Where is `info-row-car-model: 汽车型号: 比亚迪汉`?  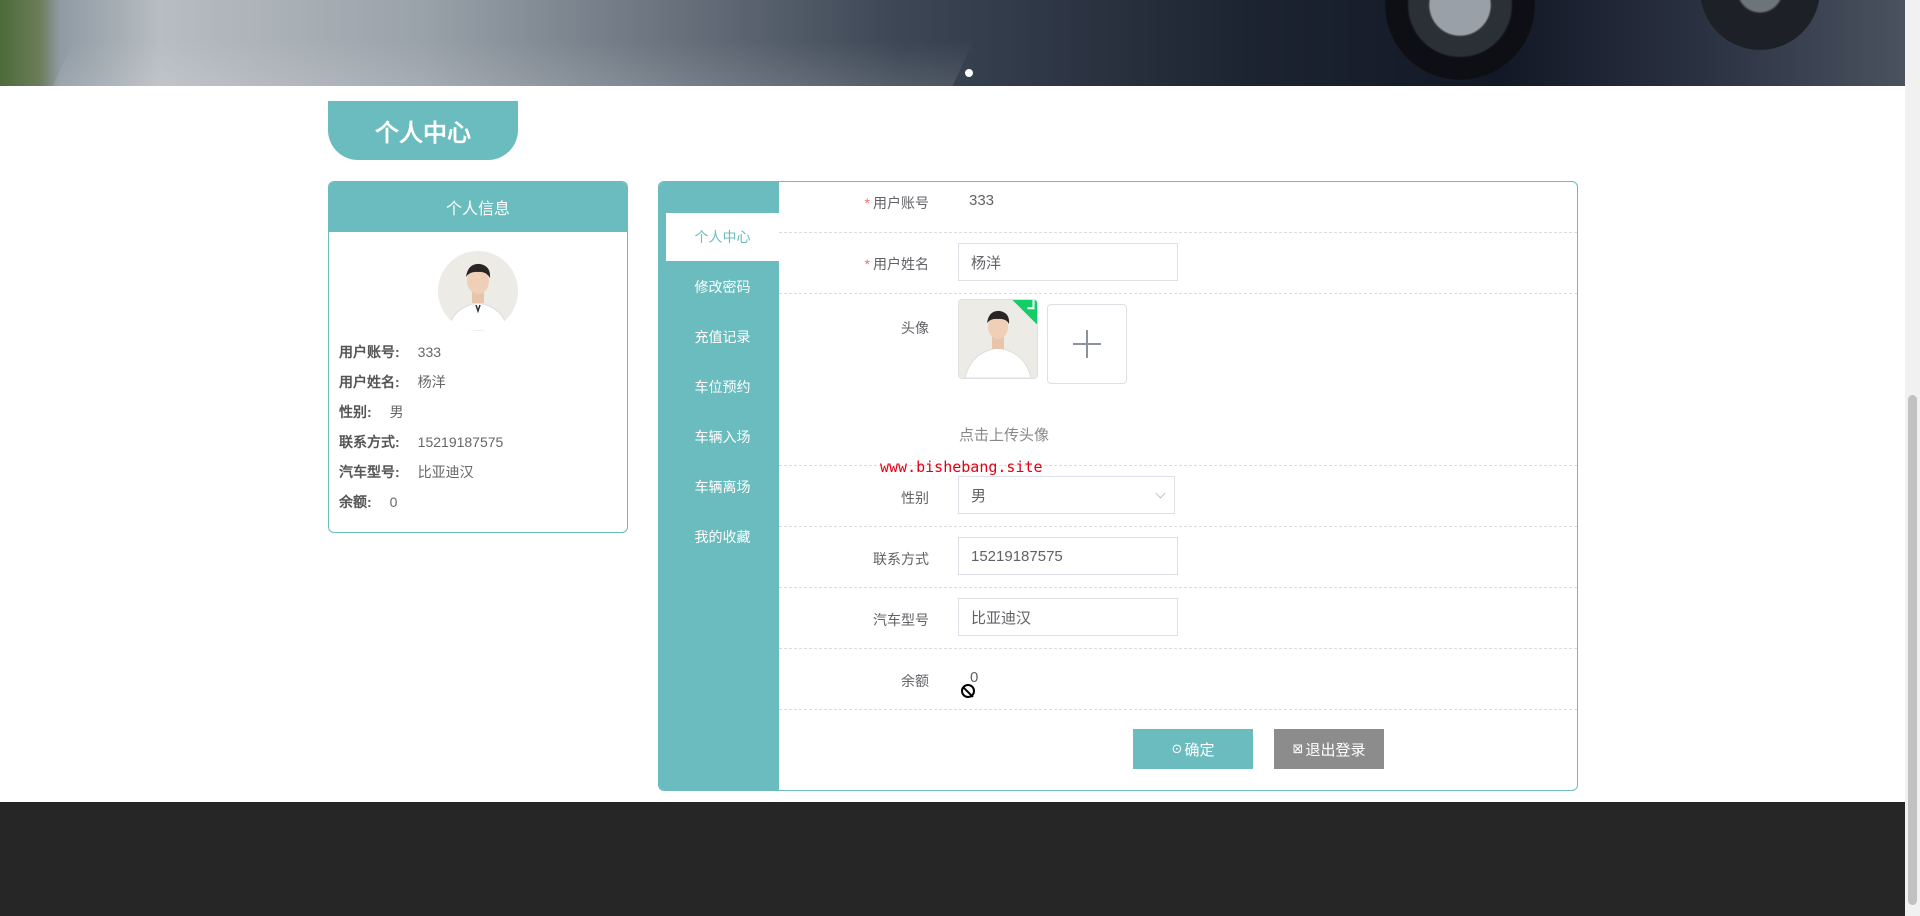 info-row-car-model: 汽车型号: 比亚迪汉 is located at coordinates (421, 472).